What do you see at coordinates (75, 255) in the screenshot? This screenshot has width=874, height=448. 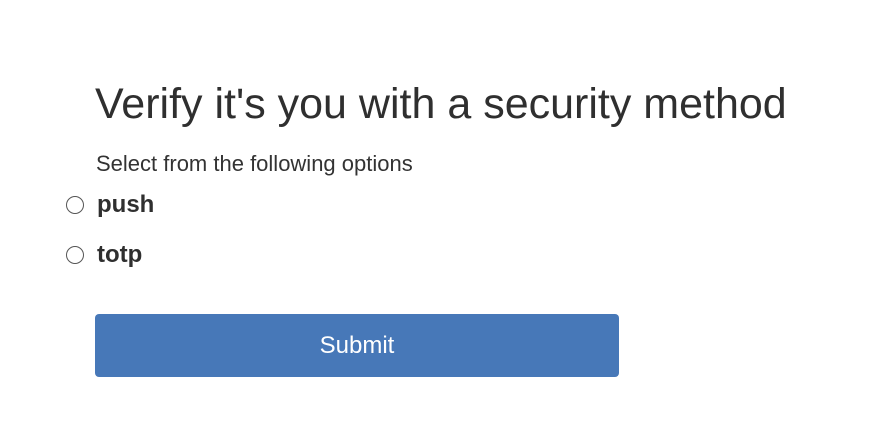 I see `totp-radio` at bounding box center [75, 255].